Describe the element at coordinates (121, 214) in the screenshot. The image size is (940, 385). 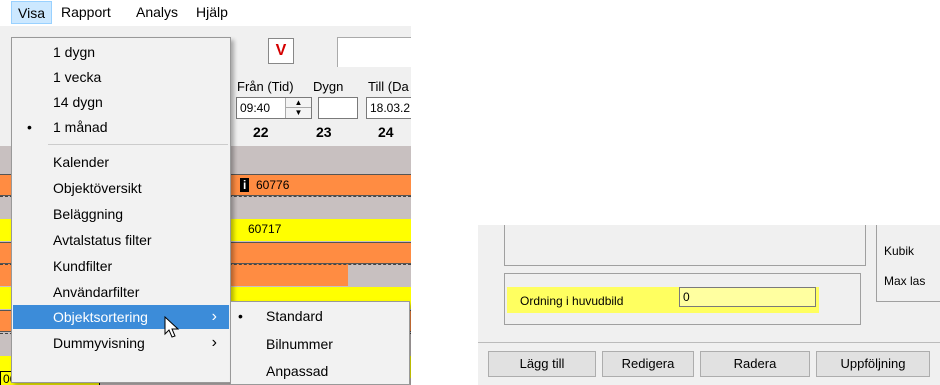
I see `menu-item-belaggning: Beläggning` at that location.